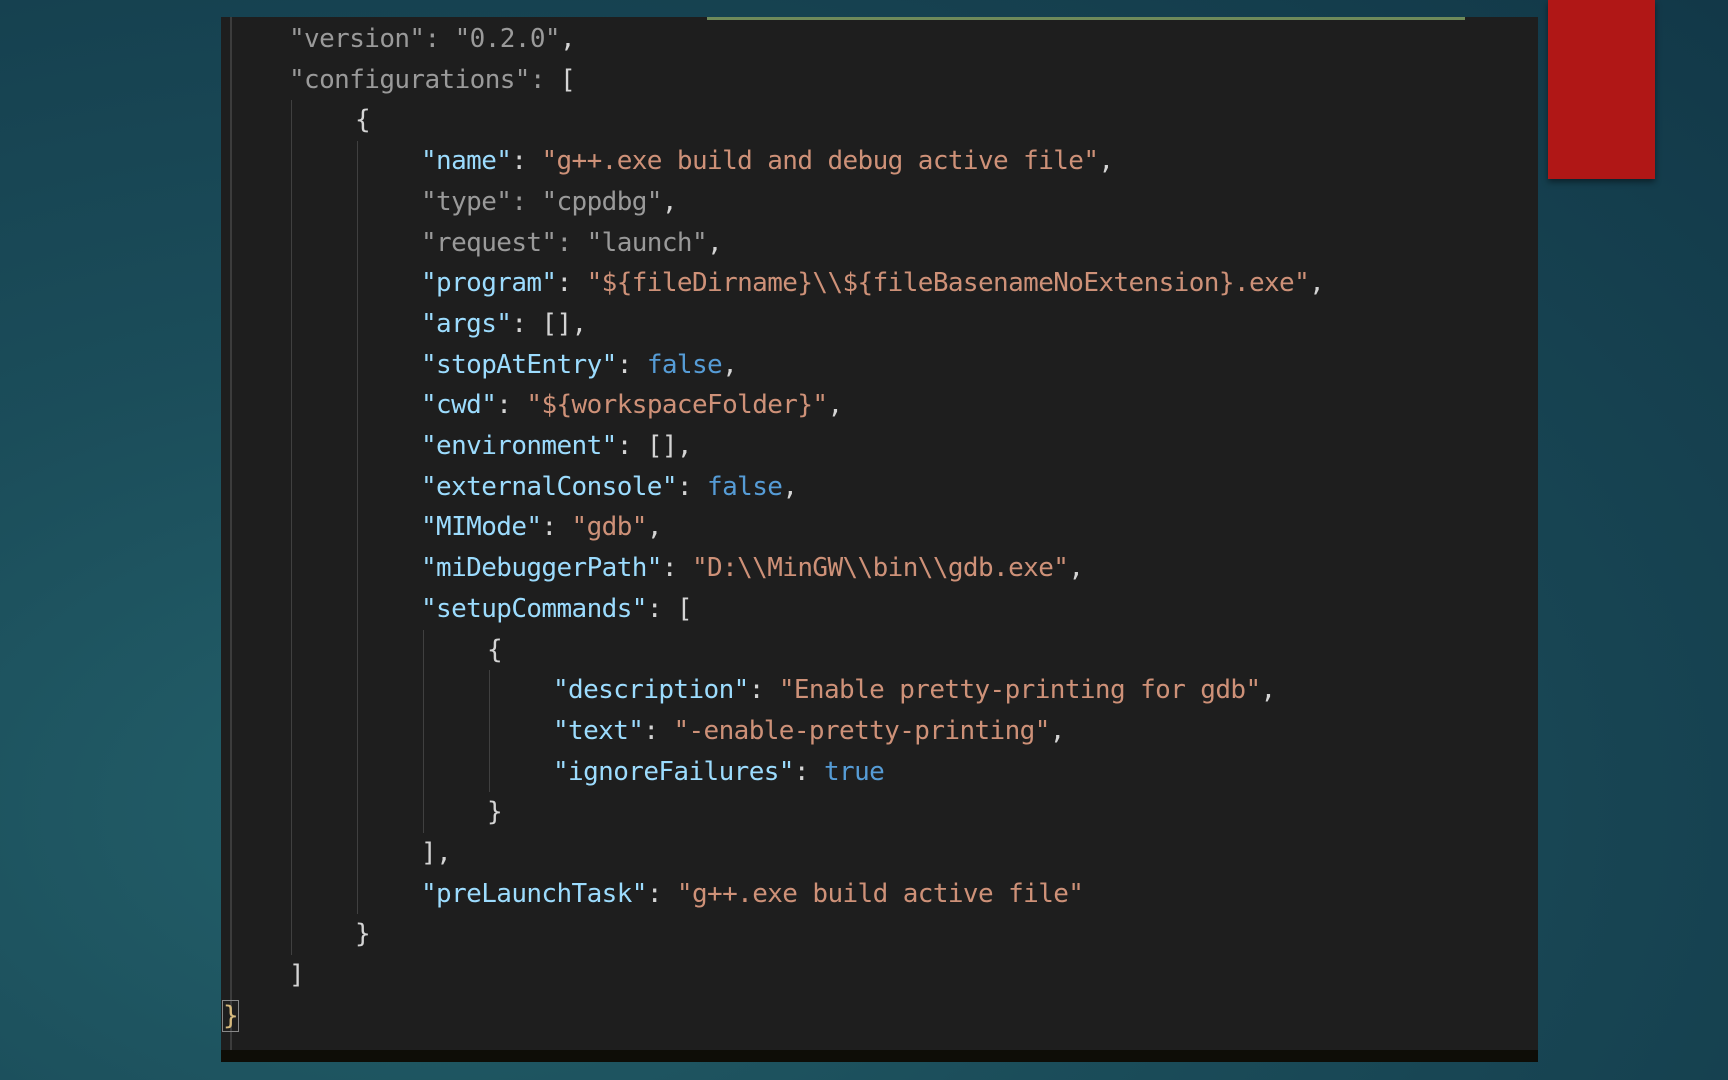  I want to click on code-line: "externalConsole": false,, so click(609, 487).